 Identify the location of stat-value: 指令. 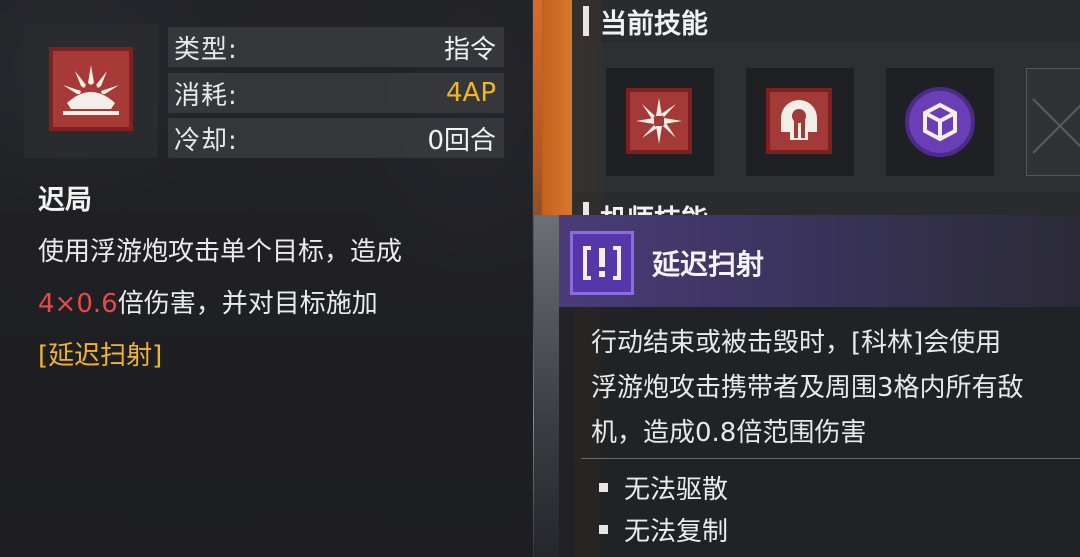
(469, 49).